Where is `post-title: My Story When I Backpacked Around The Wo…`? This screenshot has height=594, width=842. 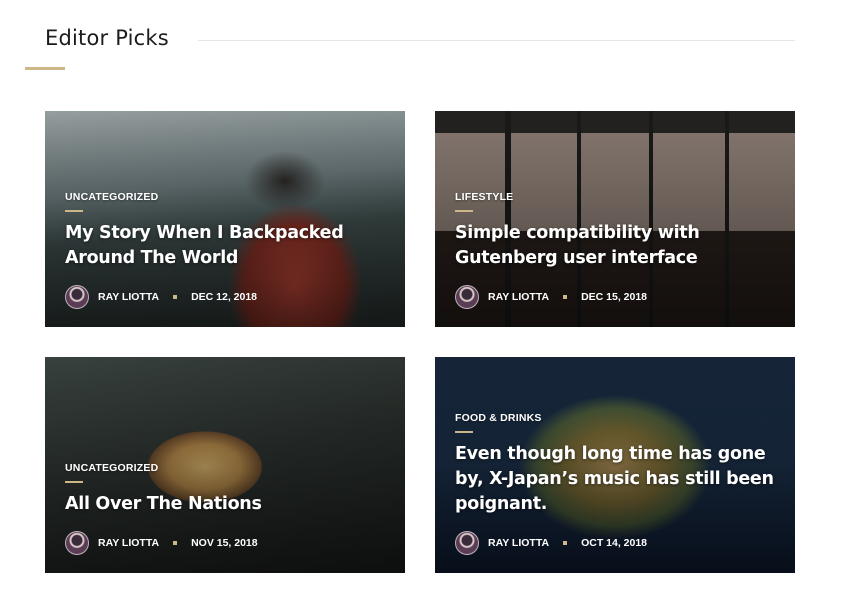 post-title: My Story When I Backpacked Around The Wo… is located at coordinates (225, 246).